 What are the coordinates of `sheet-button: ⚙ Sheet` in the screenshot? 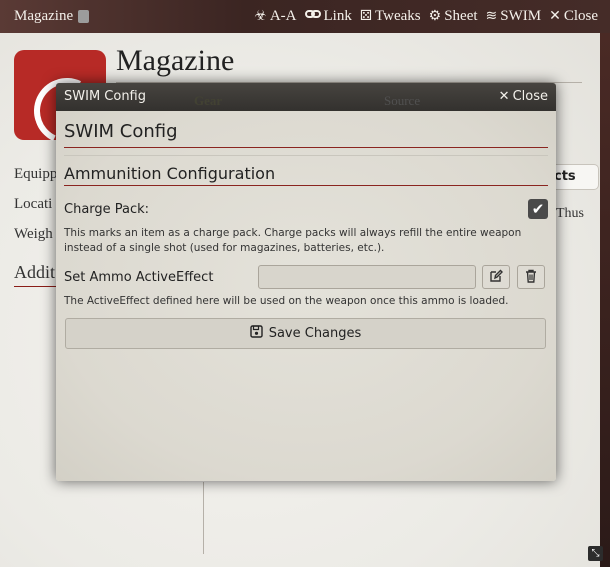 It's located at (453, 16).